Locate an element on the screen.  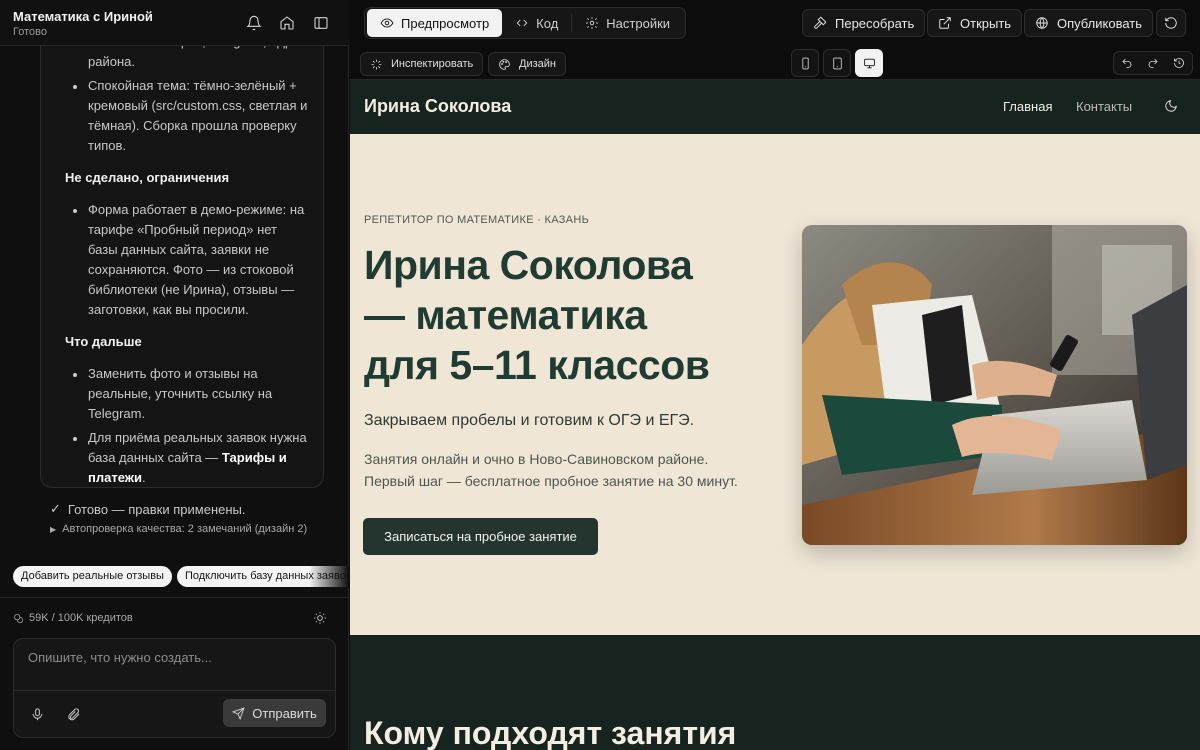
device-switcher is located at coordinates (837, 63).